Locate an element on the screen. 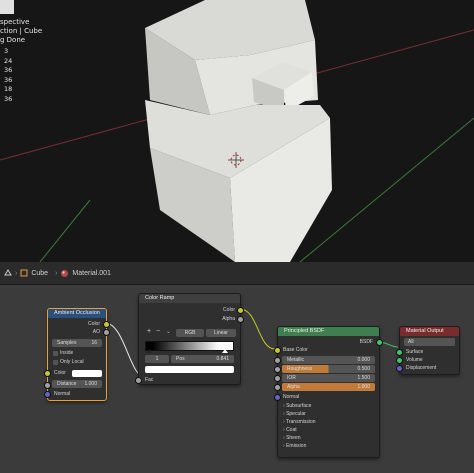 The height and width of the screenshot is (473, 474). samples-value: 16 is located at coordinates (94, 343).